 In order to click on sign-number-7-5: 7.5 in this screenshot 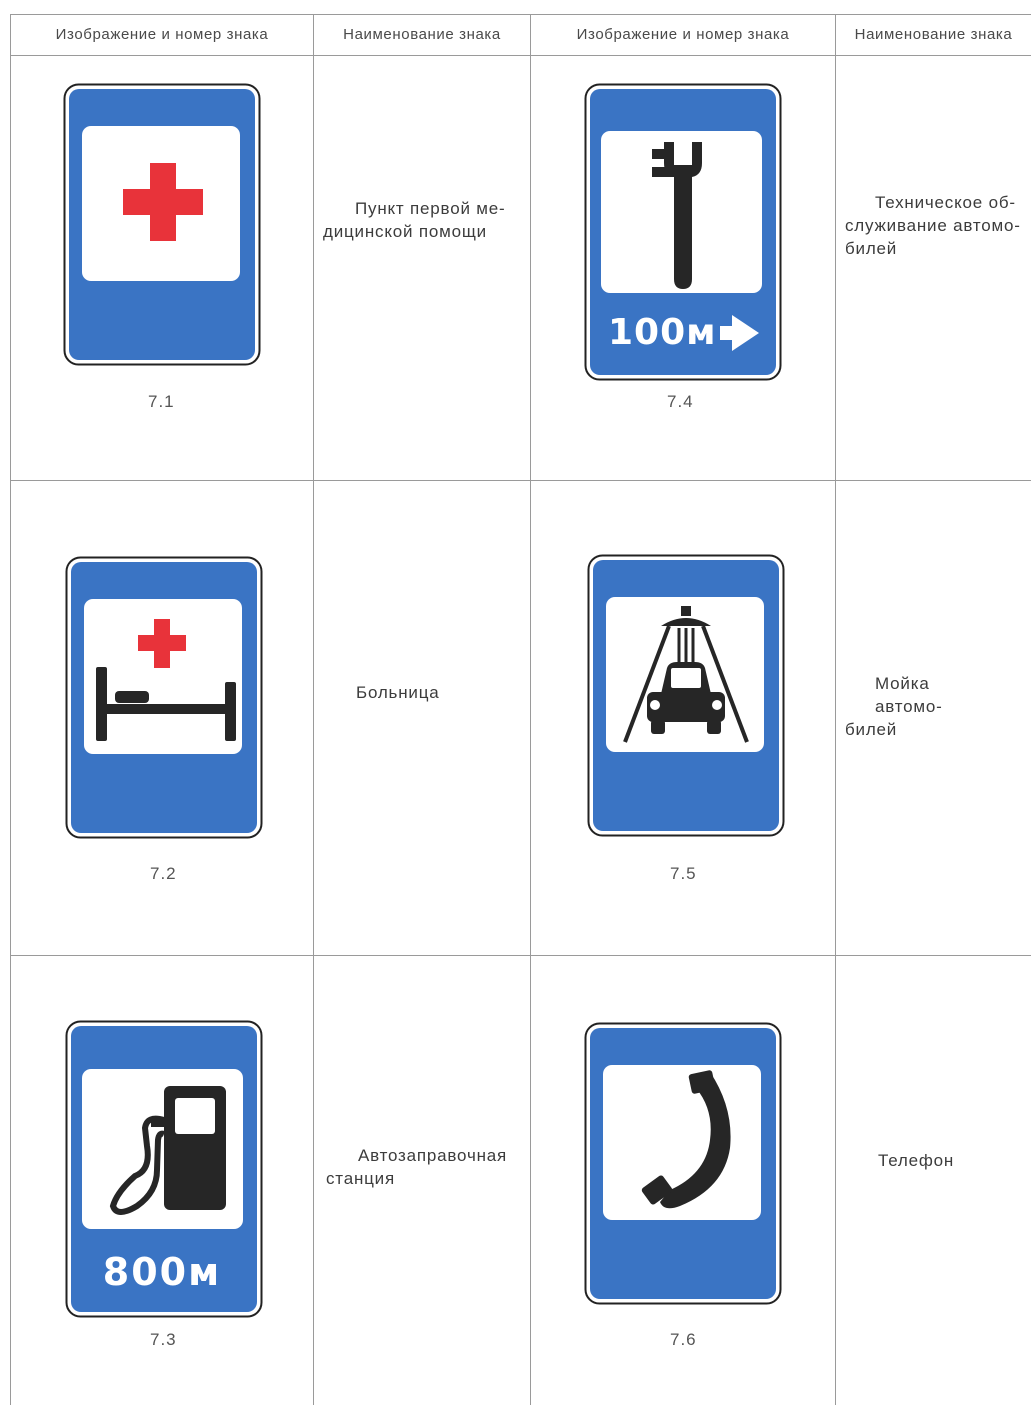, I will do `click(683, 873)`.